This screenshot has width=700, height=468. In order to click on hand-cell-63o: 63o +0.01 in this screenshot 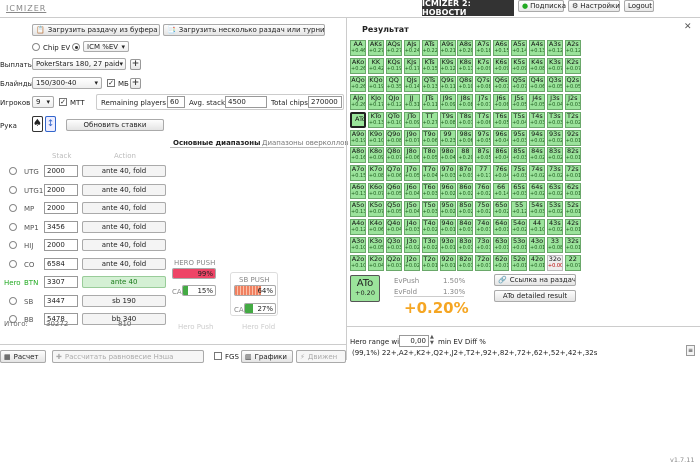, I will do `click(501, 244)`.